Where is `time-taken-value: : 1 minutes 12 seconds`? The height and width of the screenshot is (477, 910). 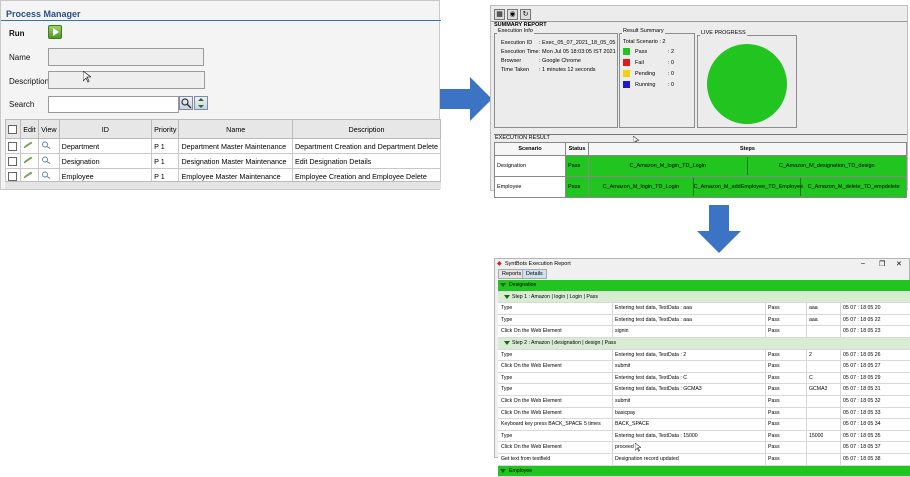 time-taken-value: : 1 minutes 12 seconds is located at coordinates (567, 70).